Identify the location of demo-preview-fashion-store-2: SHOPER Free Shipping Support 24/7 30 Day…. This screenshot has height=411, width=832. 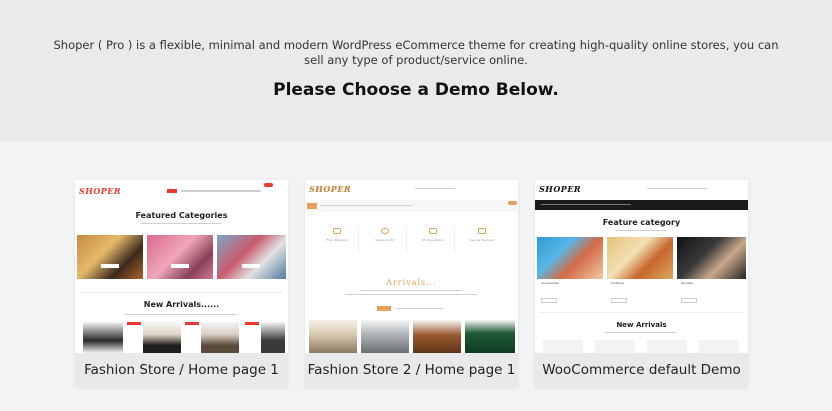
(411, 266).